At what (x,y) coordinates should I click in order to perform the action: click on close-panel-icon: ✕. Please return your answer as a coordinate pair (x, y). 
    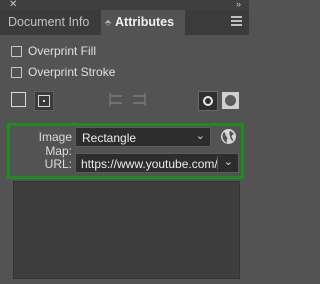
    Looking at the image, I should click on (13, 5).